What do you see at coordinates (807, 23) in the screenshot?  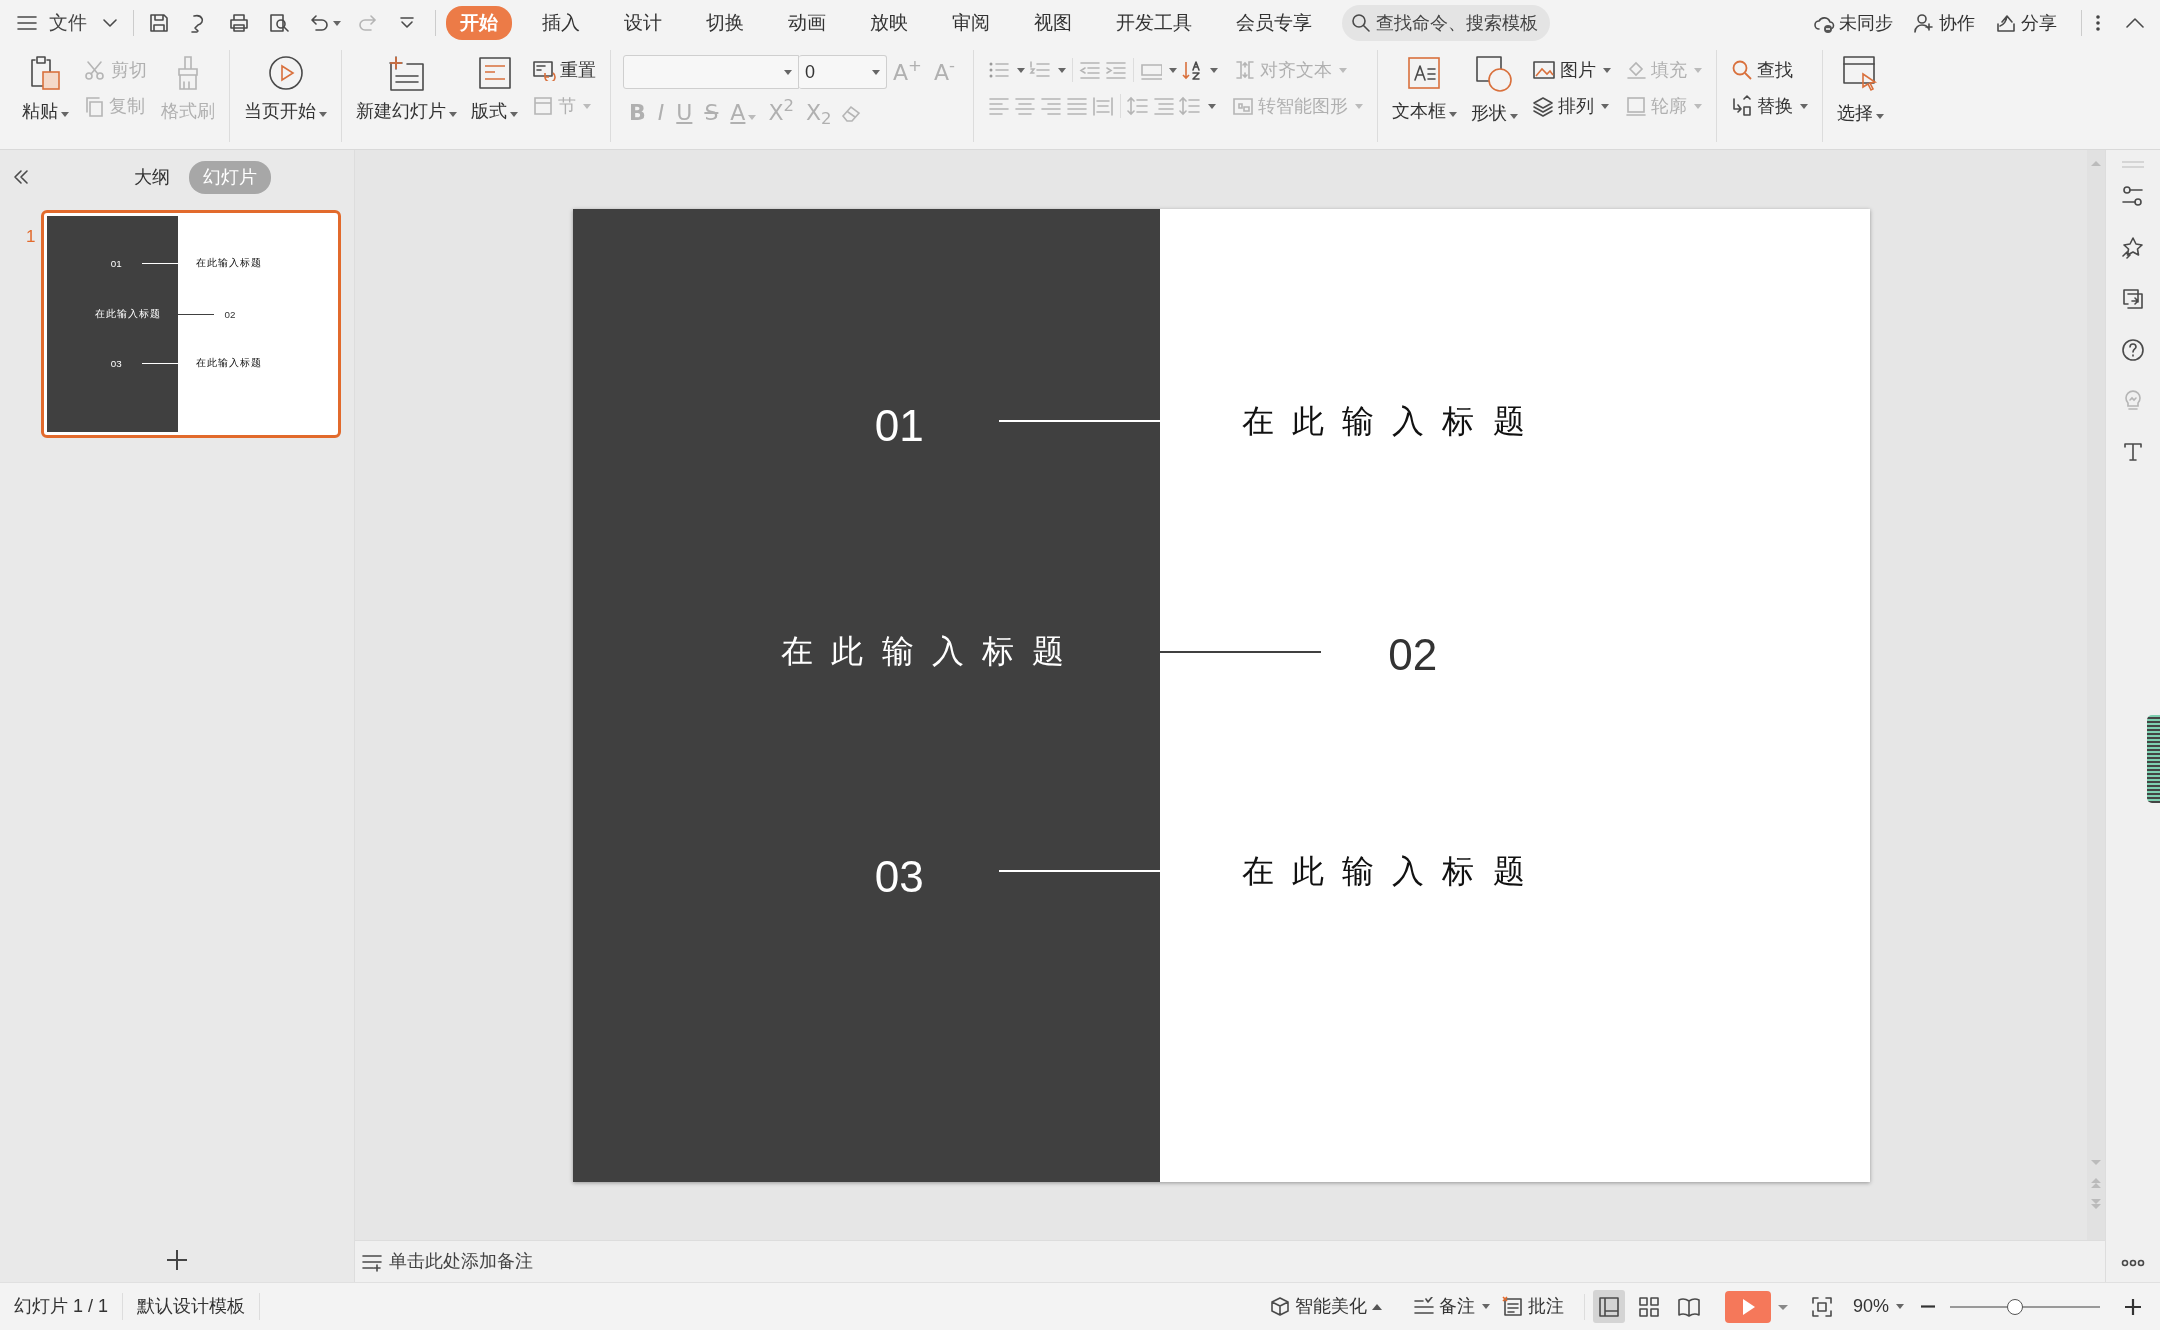 I see `menu-tab: 动画` at bounding box center [807, 23].